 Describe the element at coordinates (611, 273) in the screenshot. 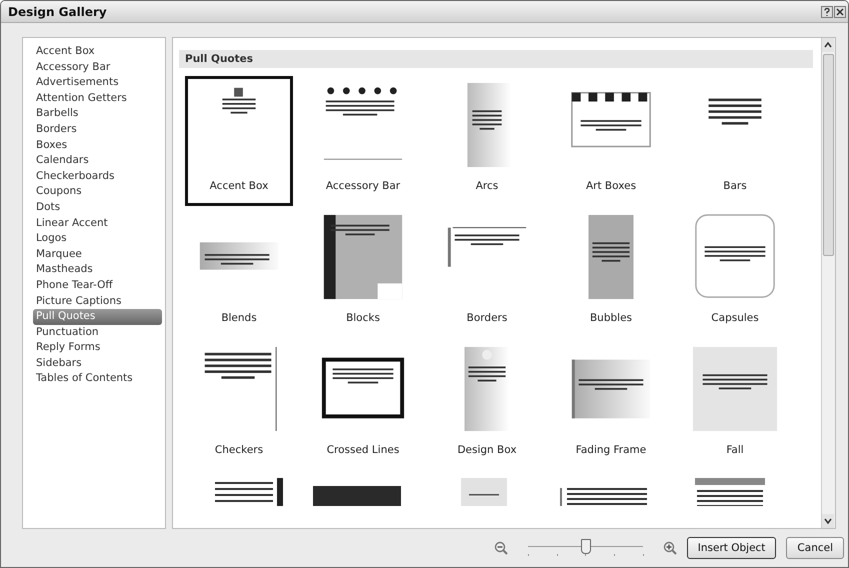

I see `gallery-item: Bubbles` at that location.